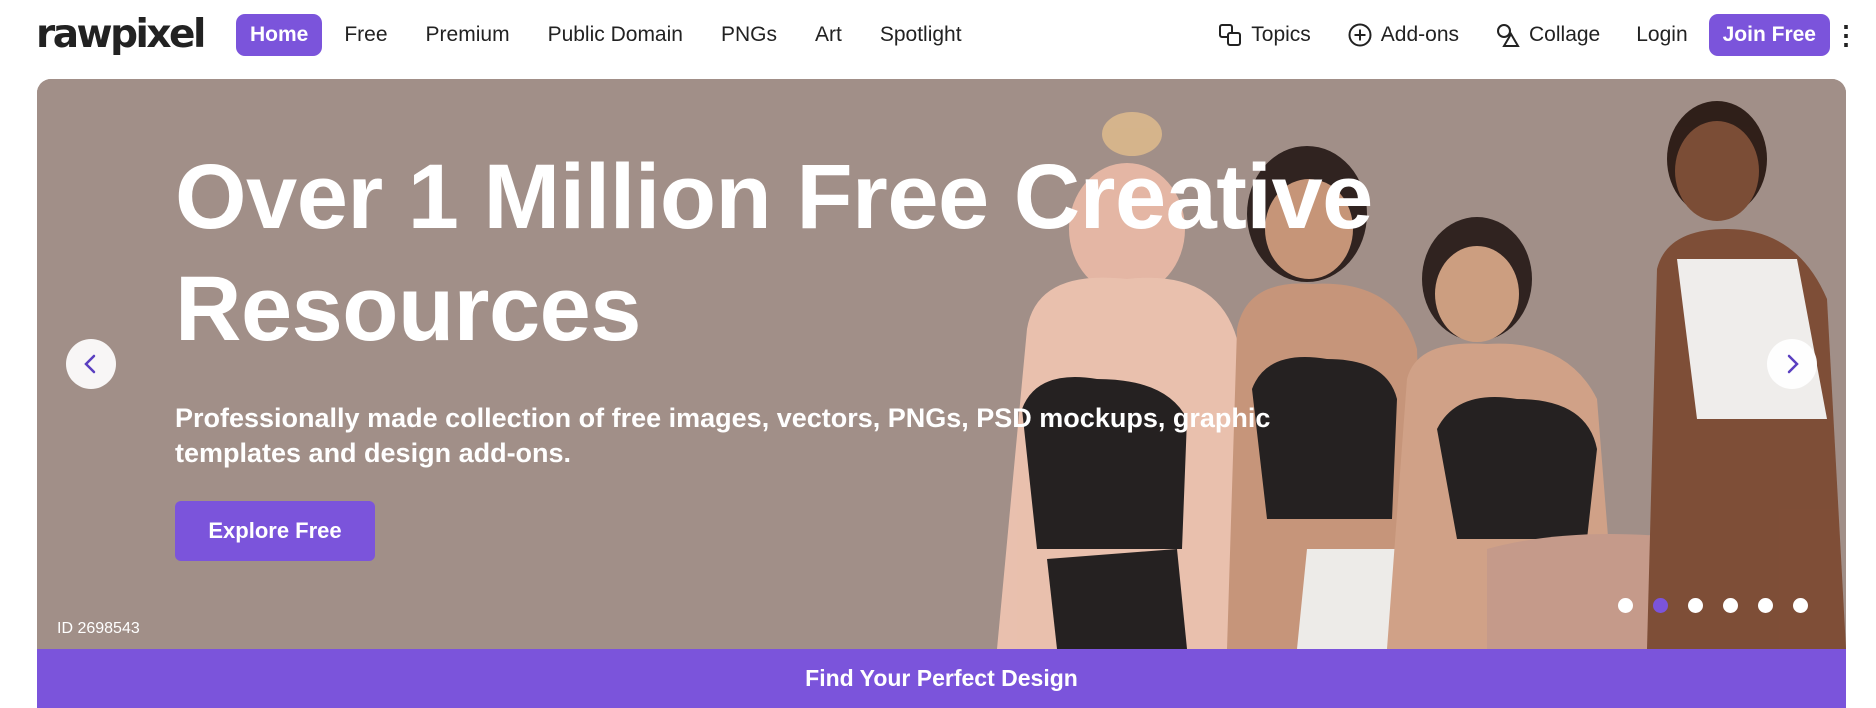 Image resolution: width=1876 pixels, height=708 pixels. Describe the element at coordinates (1660, 605) in the screenshot. I see `carousel-dot-active` at that location.